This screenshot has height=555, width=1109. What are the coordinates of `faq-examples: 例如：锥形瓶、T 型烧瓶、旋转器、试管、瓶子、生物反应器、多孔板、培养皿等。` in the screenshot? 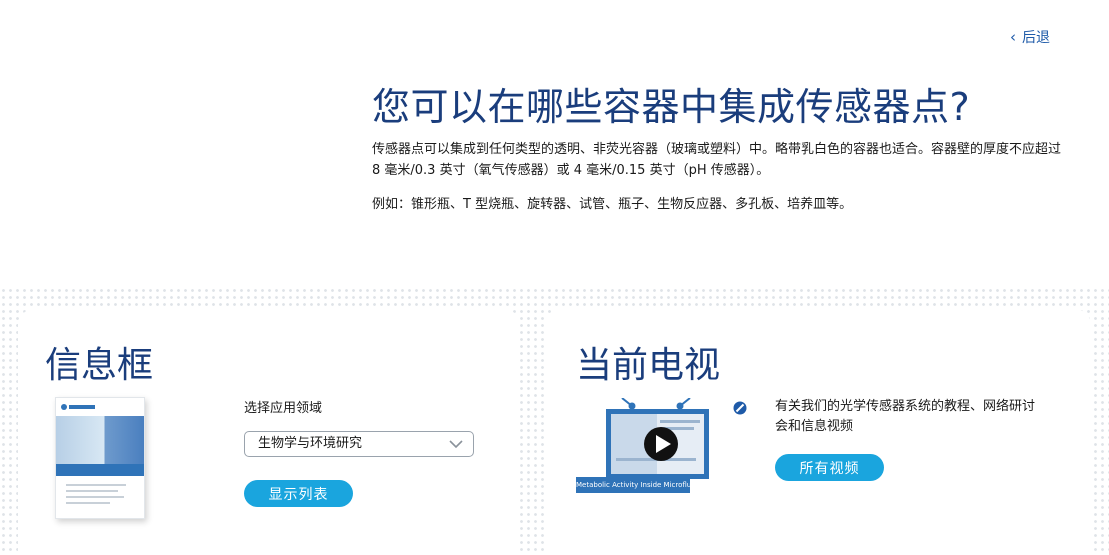 It's located at (612, 204).